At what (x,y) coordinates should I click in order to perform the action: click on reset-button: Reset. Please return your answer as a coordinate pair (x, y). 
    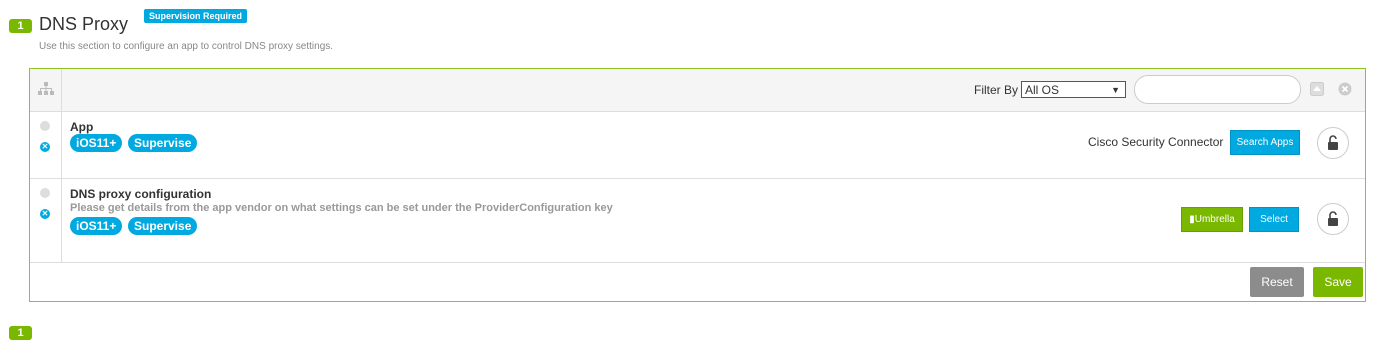
    Looking at the image, I should click on (1277, 282).